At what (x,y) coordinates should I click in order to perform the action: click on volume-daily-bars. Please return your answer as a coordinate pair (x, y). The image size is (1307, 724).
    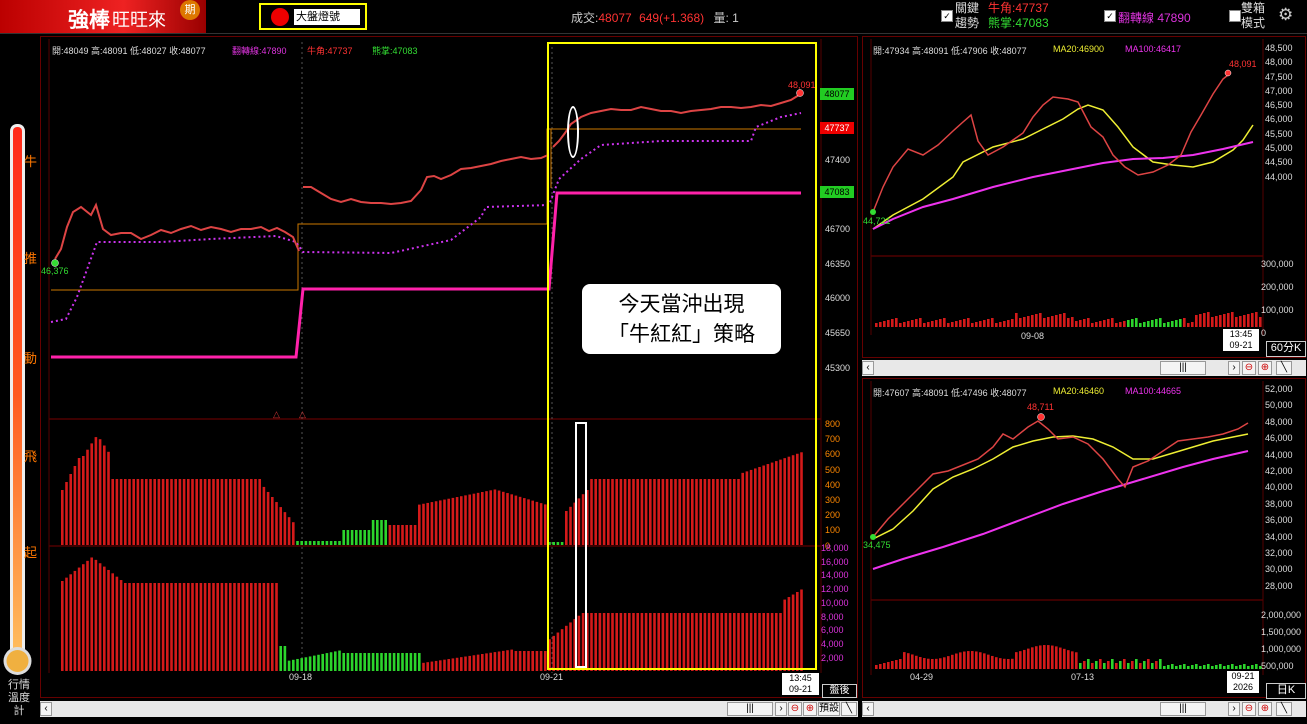
    Looking at the image, I should click on (1068, 657).